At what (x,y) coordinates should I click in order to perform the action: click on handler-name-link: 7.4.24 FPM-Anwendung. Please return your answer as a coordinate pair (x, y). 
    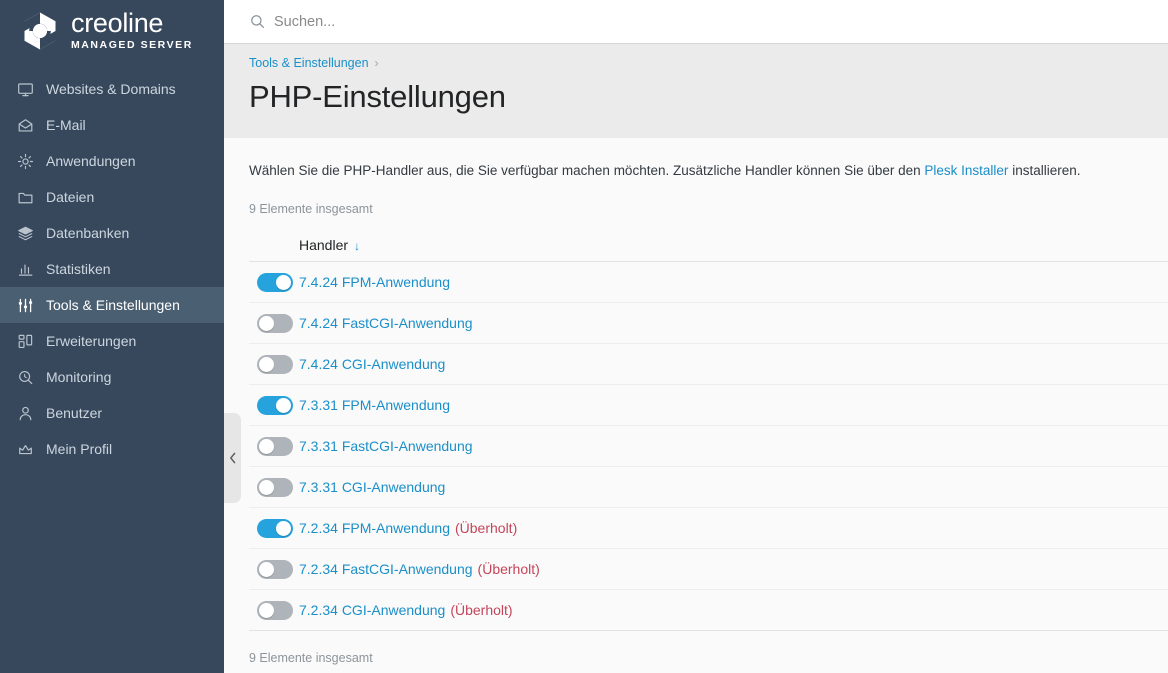
    Looking at the image, I should click on (374, 282).